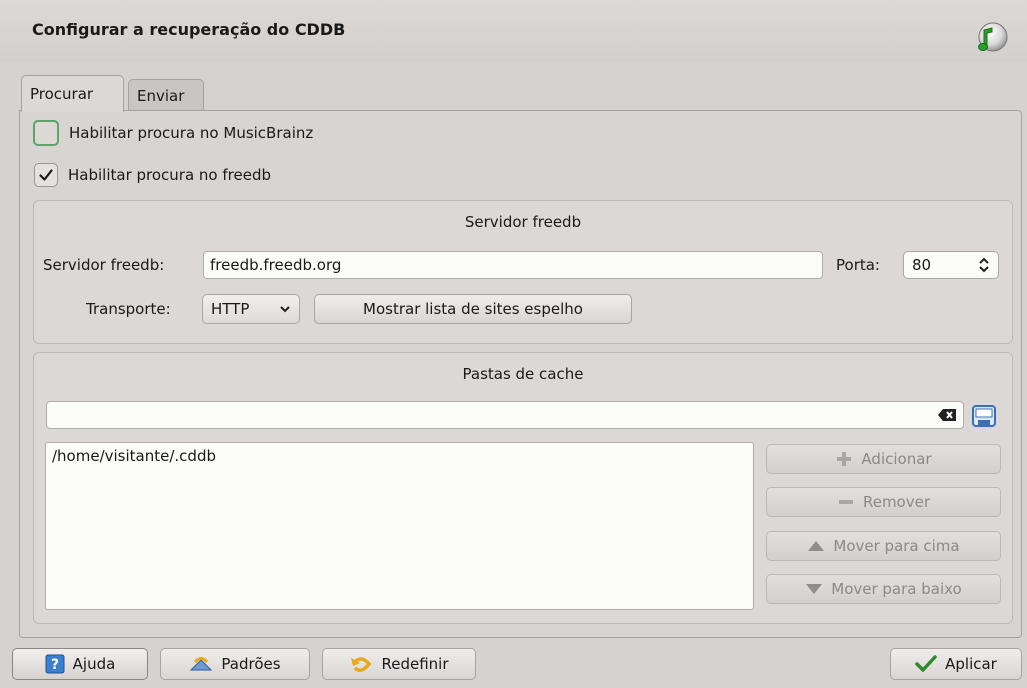 The height and width of the screenshot is (688, 1027). I want to click on triangle-up-icon, so click(816, 546).